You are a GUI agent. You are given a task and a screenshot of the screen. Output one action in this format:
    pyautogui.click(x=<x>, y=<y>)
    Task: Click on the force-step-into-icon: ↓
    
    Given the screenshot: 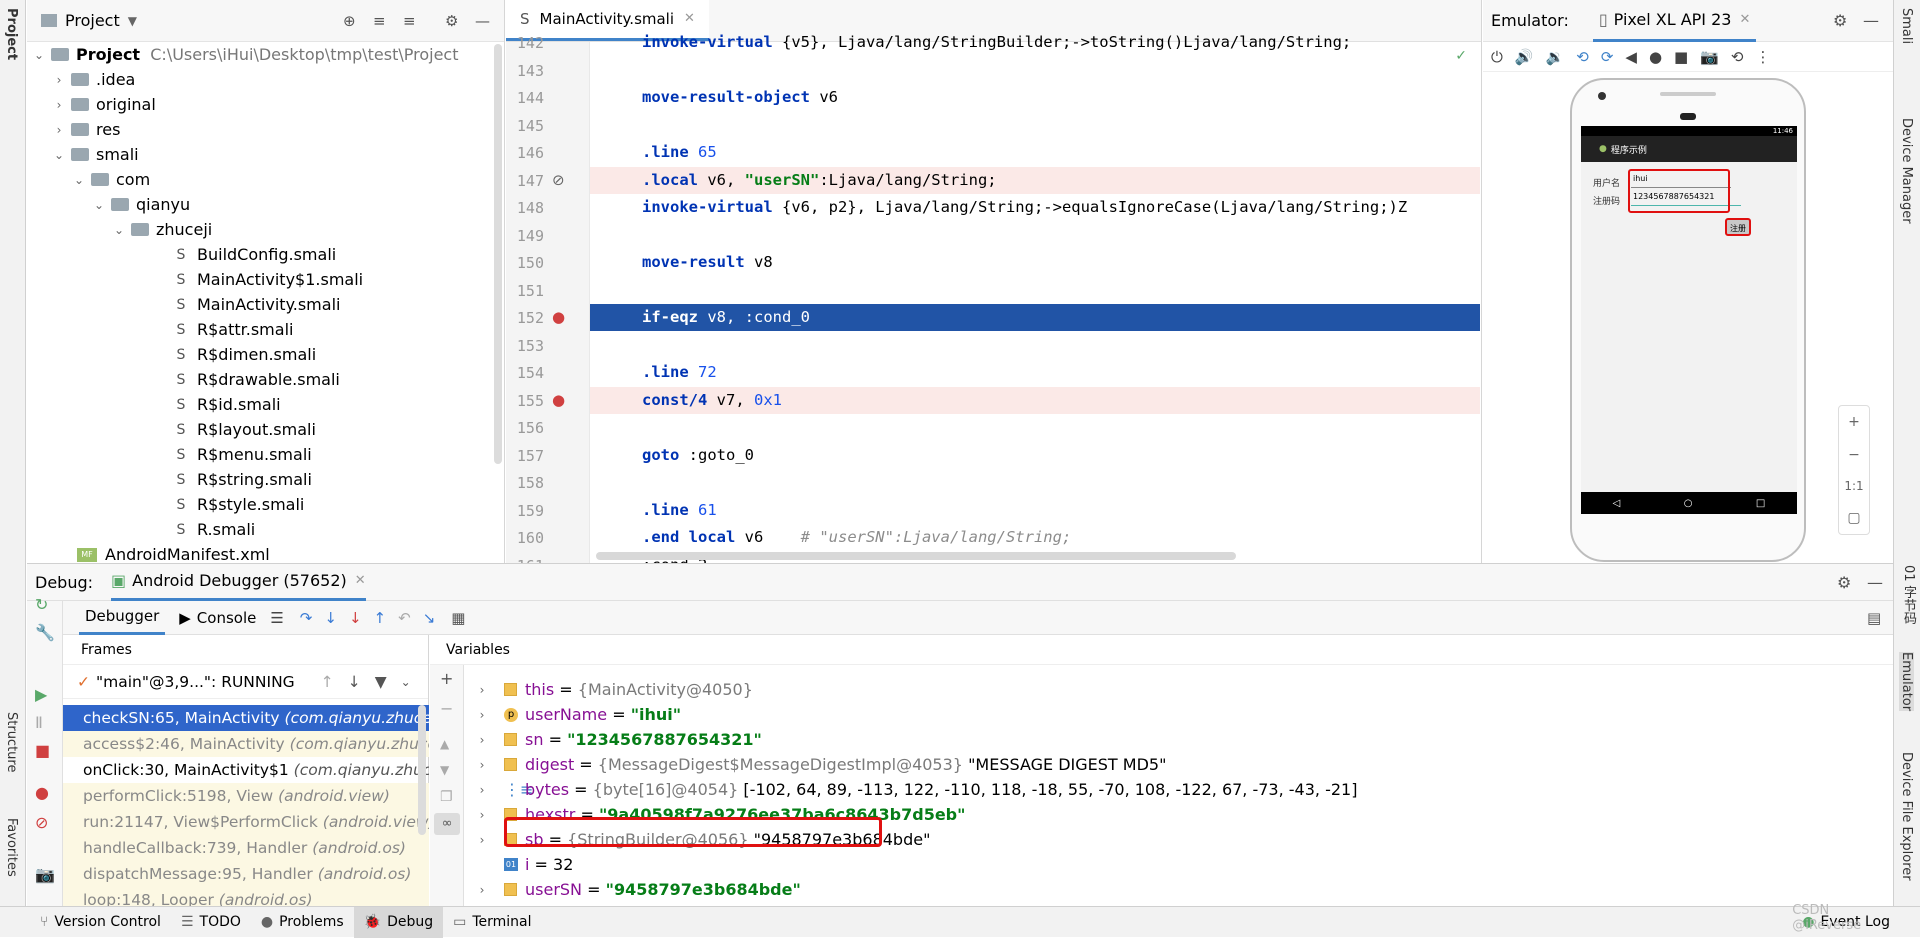 What is the action you would take?
    pyautogui.click(x=355, y=618)
    